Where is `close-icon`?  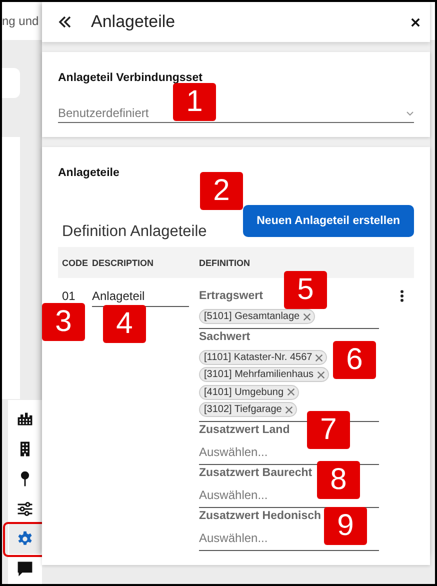 close-icon is located at coordinates (415, 22).